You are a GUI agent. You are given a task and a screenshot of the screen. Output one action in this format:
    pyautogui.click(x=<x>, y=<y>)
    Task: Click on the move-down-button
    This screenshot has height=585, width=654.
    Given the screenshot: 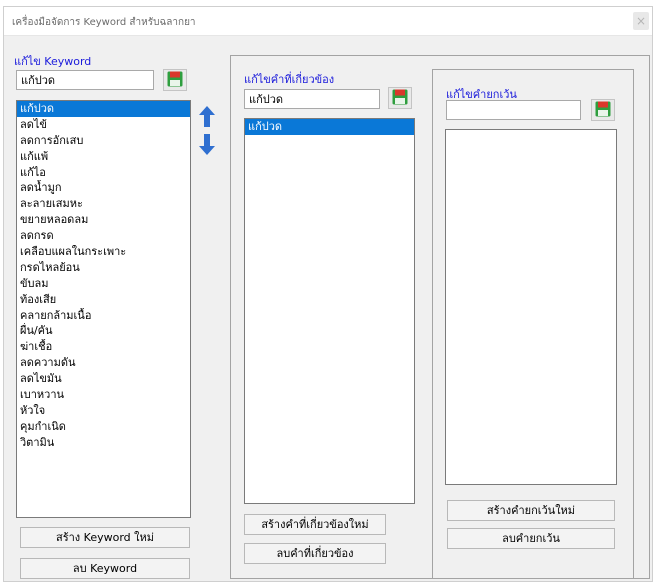 What is the action you would take?
    pyautogui.click(x=207, y=145)
    